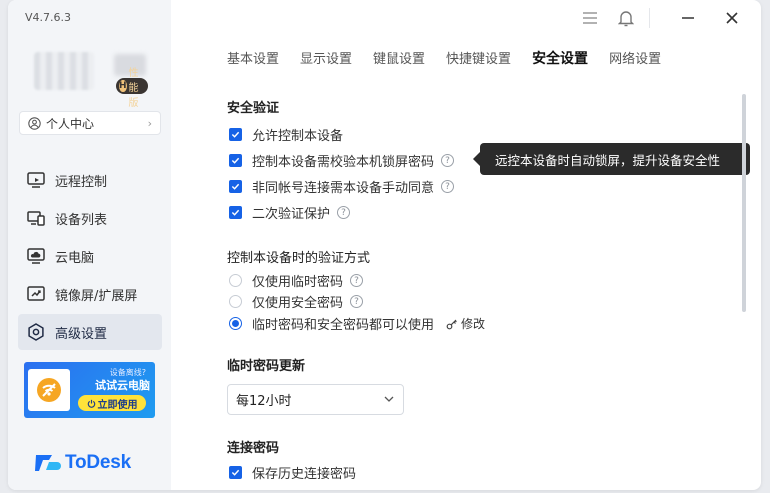 Image resolution: width=770 pixels, height=493 pixels. I want to click on option-temp-password-only: 仅使用临时密码 ?, so click(296, 280).